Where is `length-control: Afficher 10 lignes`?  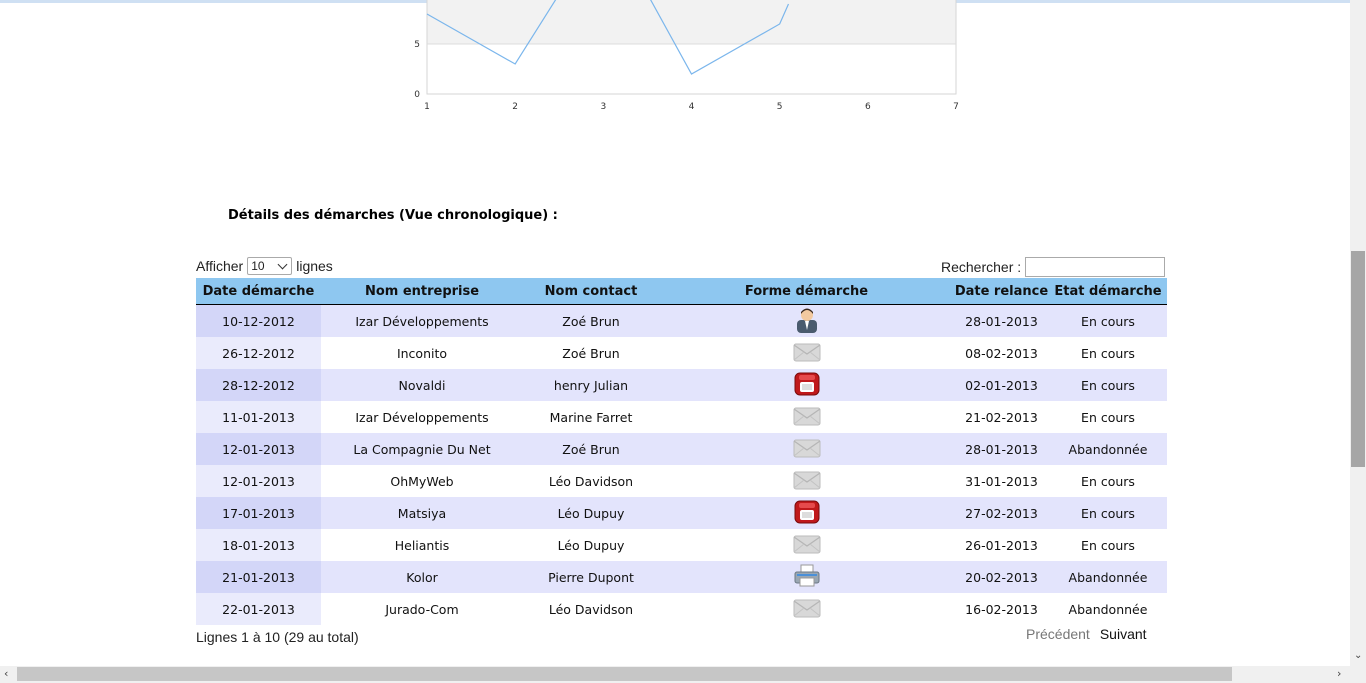
length-control: Afficher 10 lignes is located at coordinates (264, 266).